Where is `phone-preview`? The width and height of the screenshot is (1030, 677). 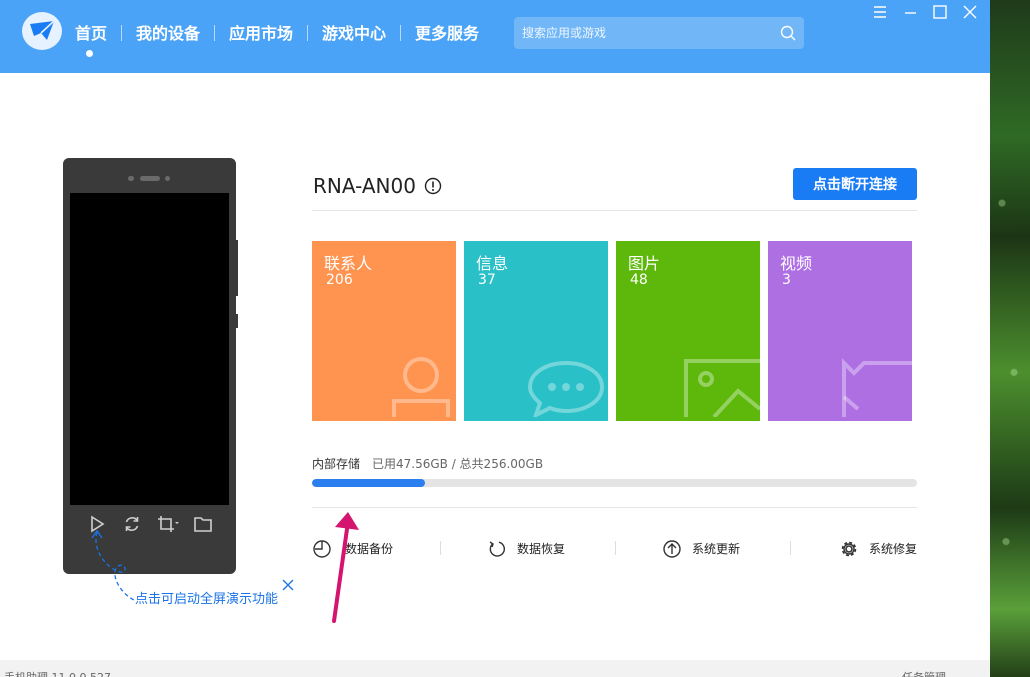 phone-preview is located at coordinates (150, 366).